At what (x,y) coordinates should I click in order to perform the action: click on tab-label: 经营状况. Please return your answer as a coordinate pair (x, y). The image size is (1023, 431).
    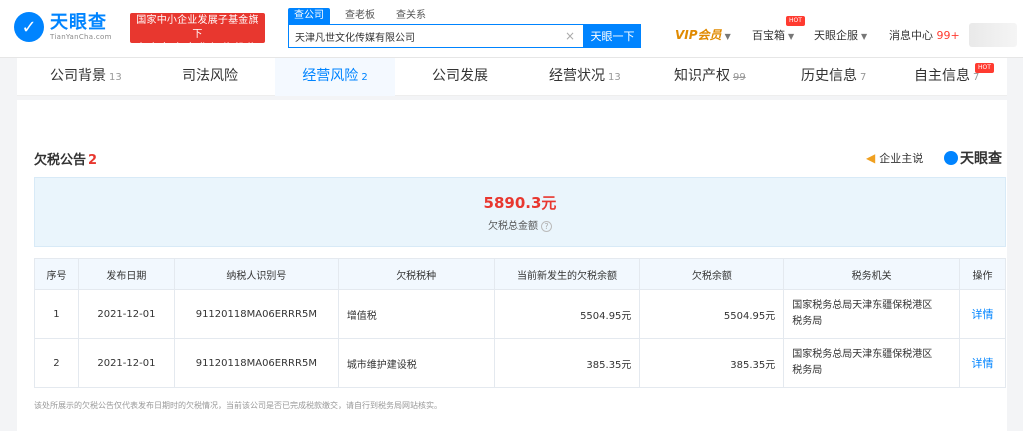
    Looking at the image, I should click on (577, 76).